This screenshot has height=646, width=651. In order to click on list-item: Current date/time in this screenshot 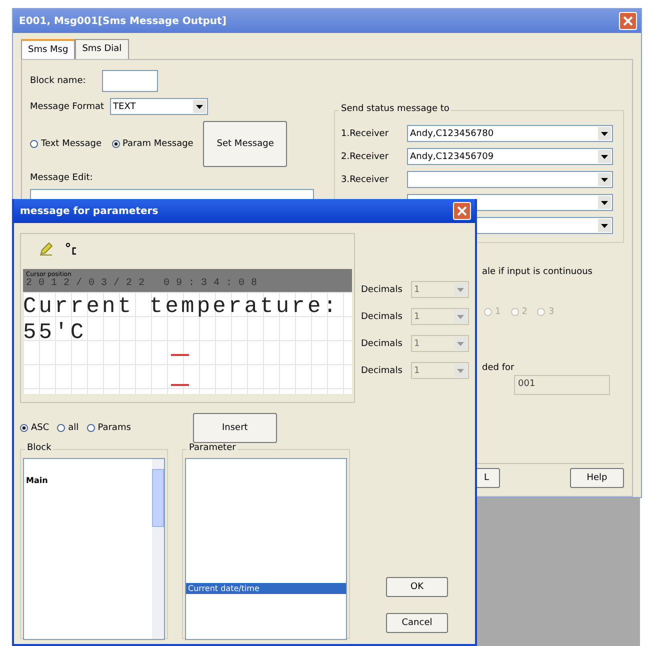, I will do `click(266, 588)`.